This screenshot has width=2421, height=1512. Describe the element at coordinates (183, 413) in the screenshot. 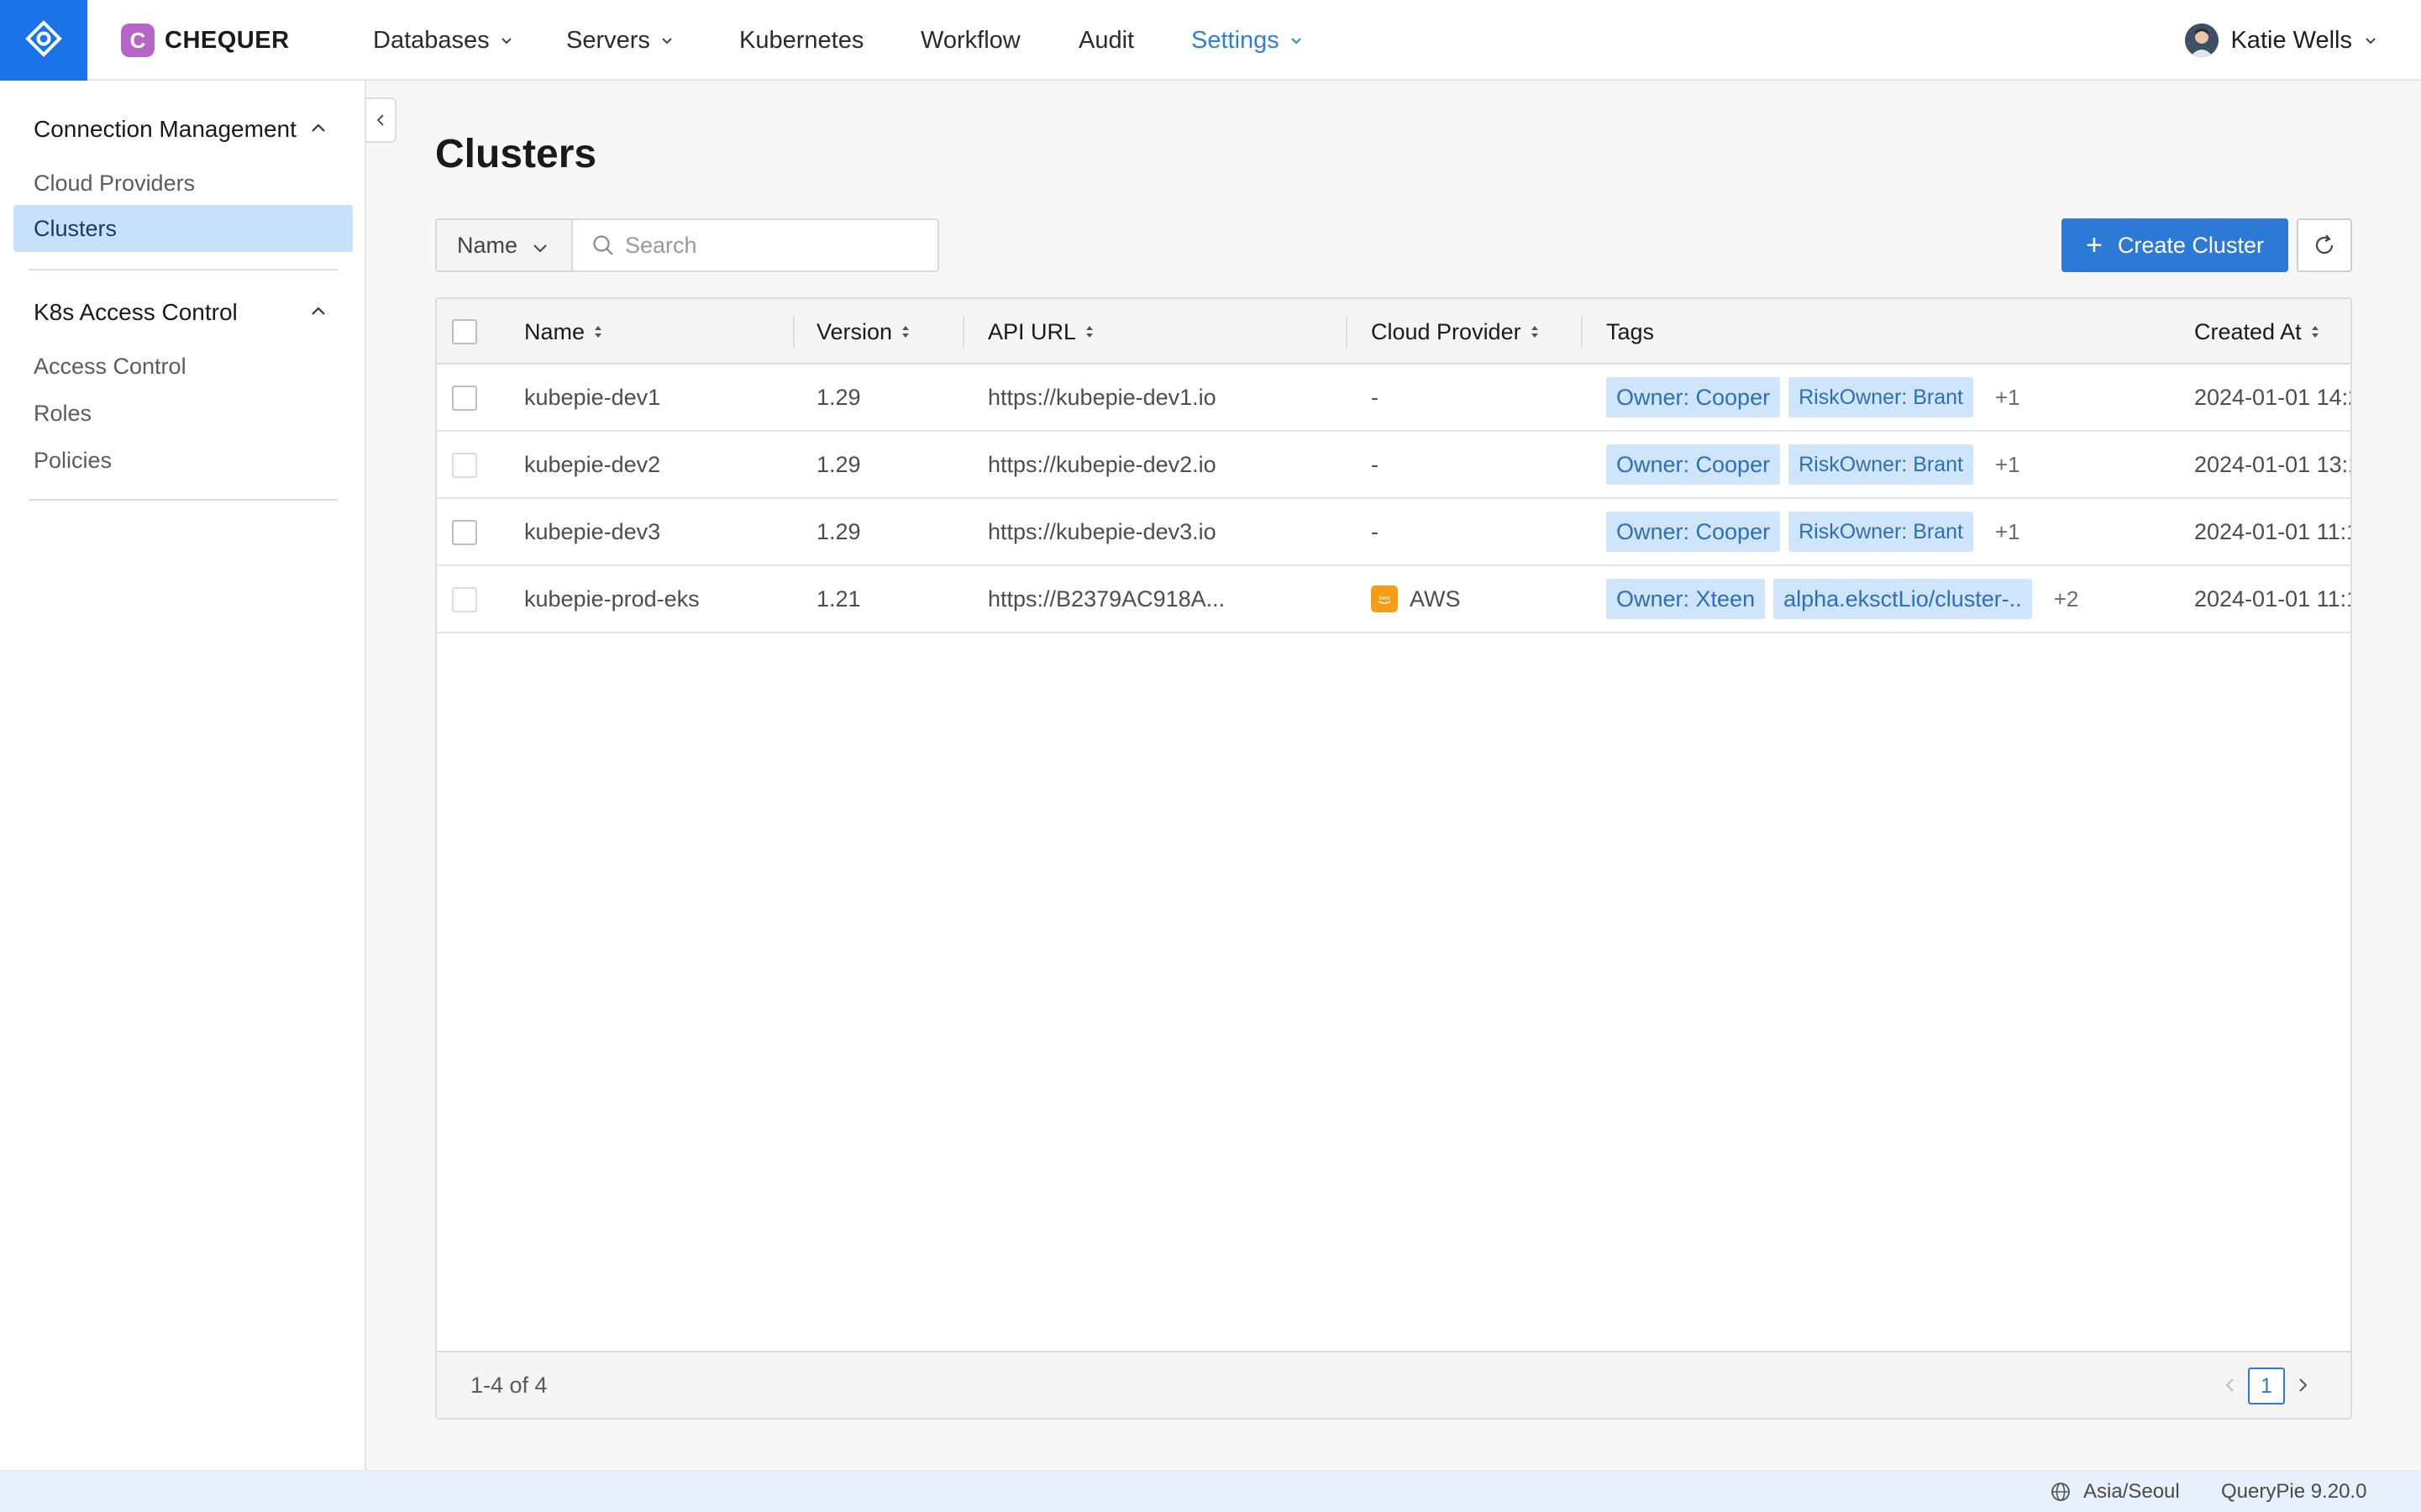

I see `sidebar-item-roles: Roles` at that location.